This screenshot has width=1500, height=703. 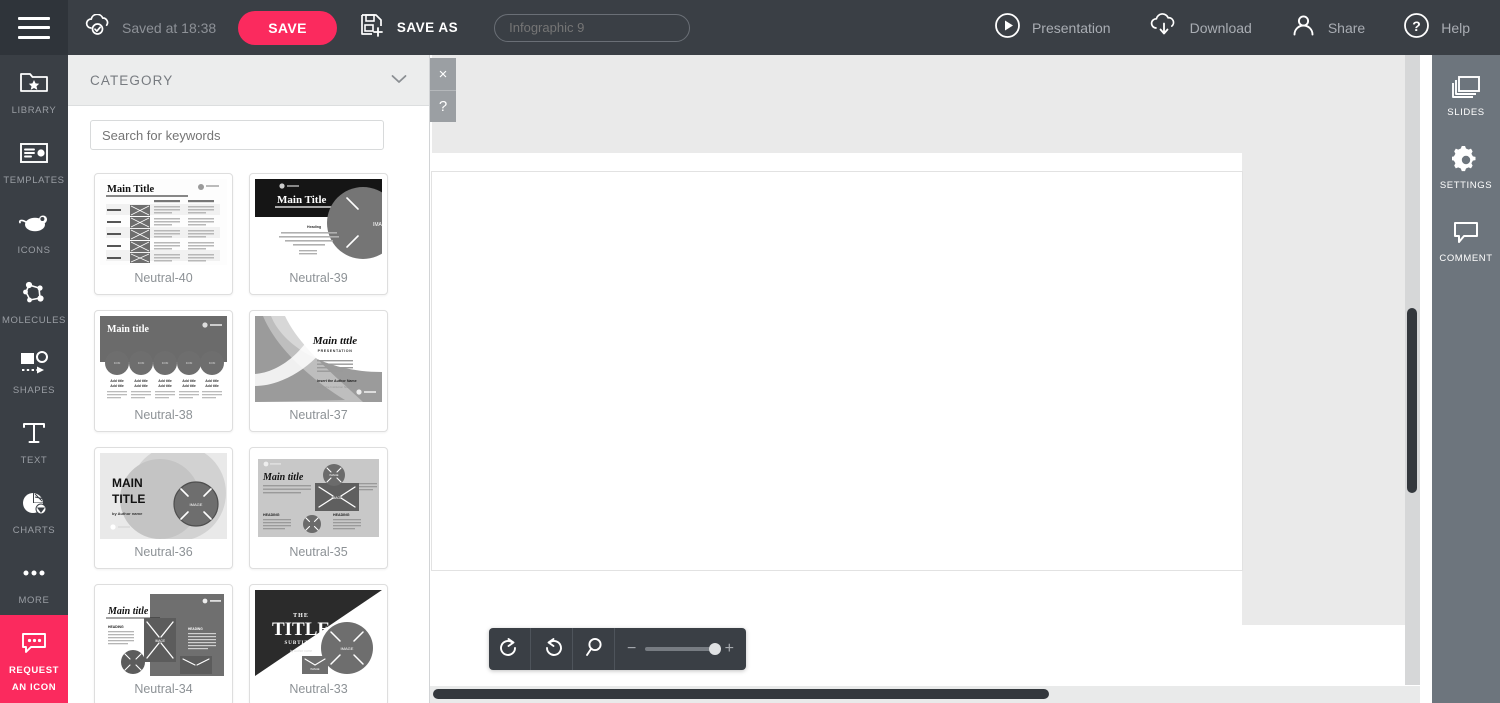 I want to click on template-thumbnail: Main Title IMA Heading, so click(x=318, y=222).